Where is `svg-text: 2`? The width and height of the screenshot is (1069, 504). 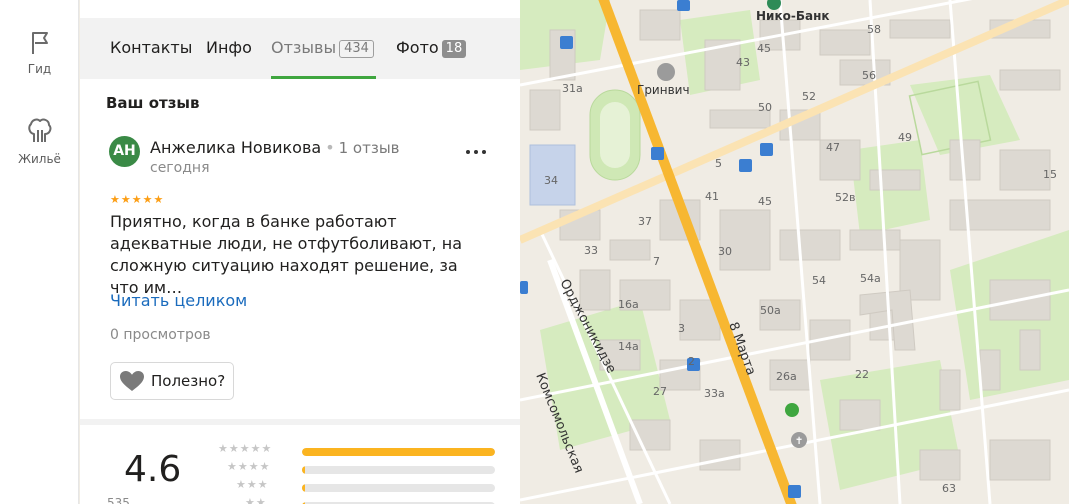 svg-text: 2 is located at coordinates (691, 361).